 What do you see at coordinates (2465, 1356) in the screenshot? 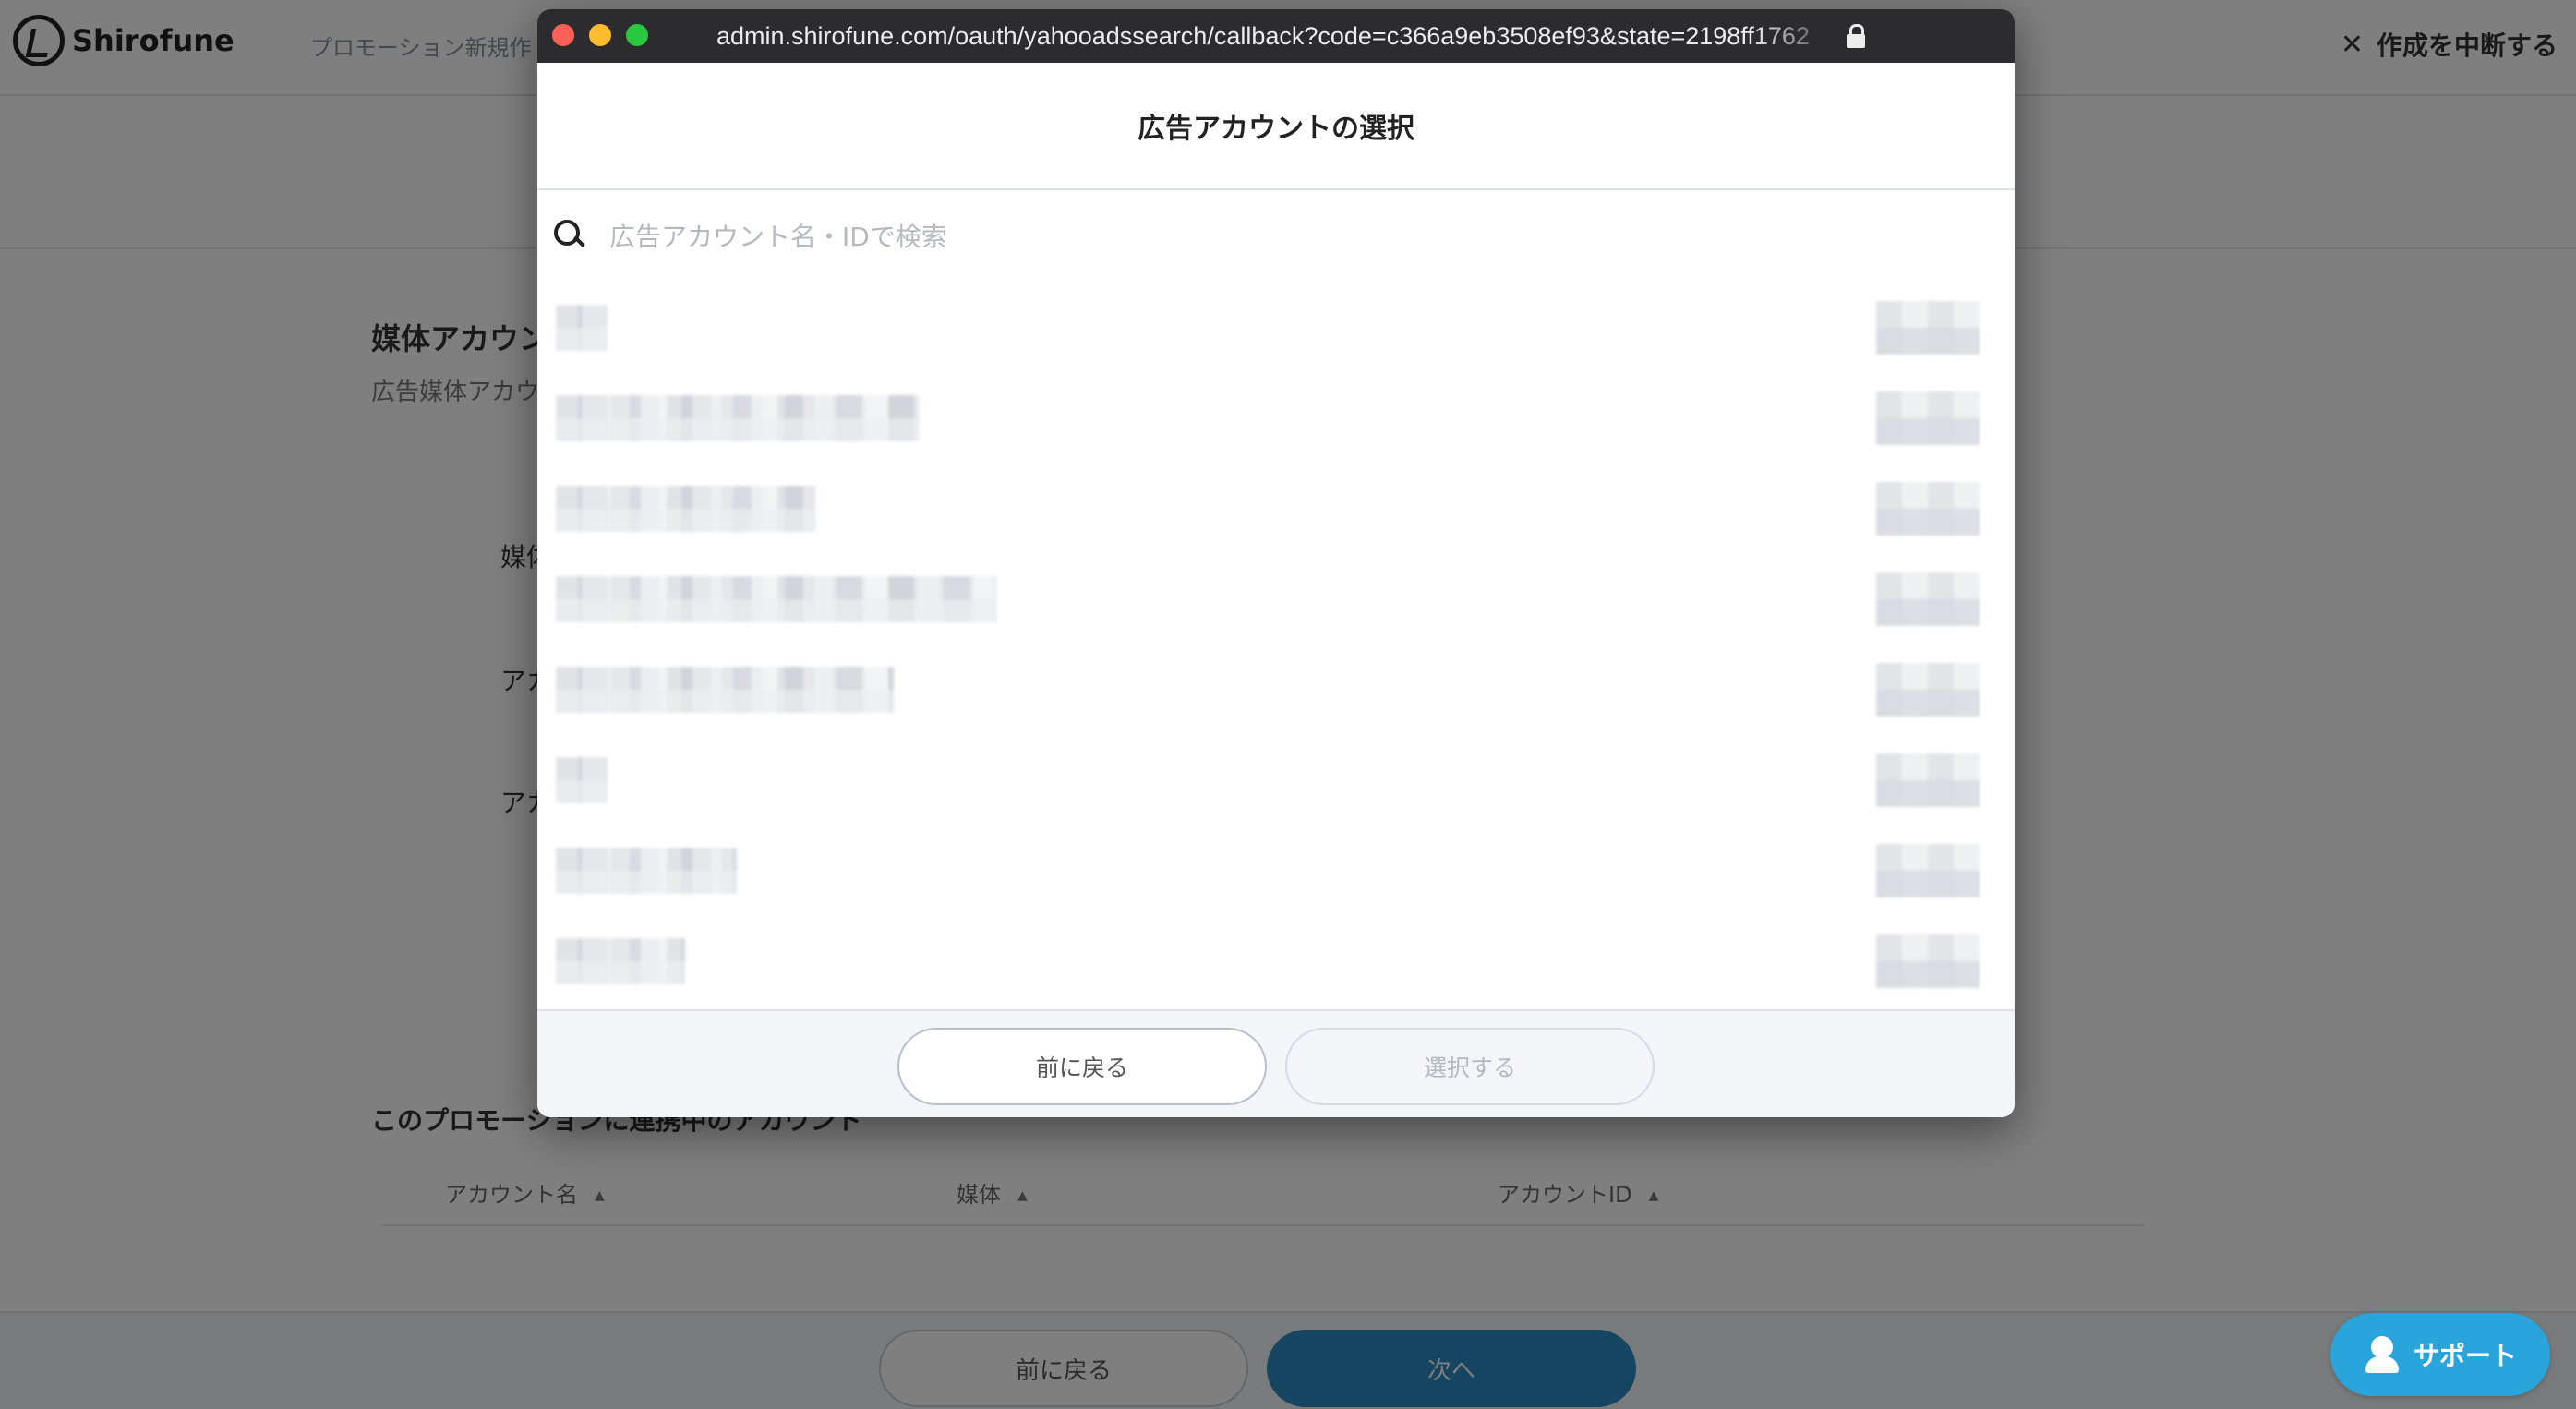
I see `support-label: サポート` at bounding box center [2465, 1356].